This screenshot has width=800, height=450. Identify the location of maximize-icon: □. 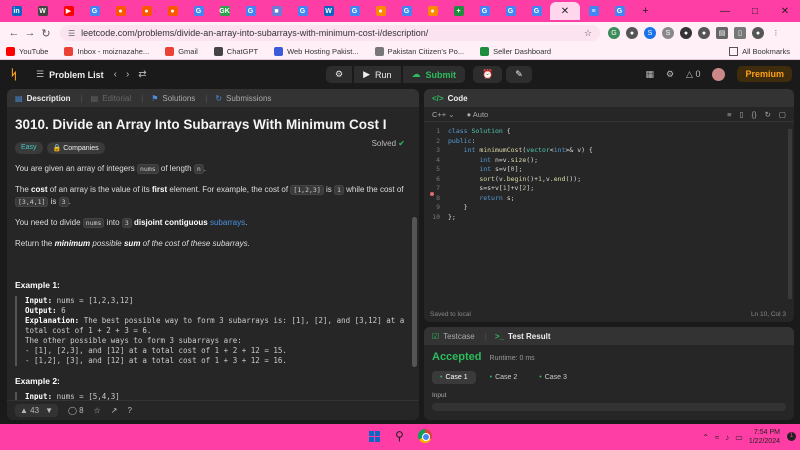
(755, 11).